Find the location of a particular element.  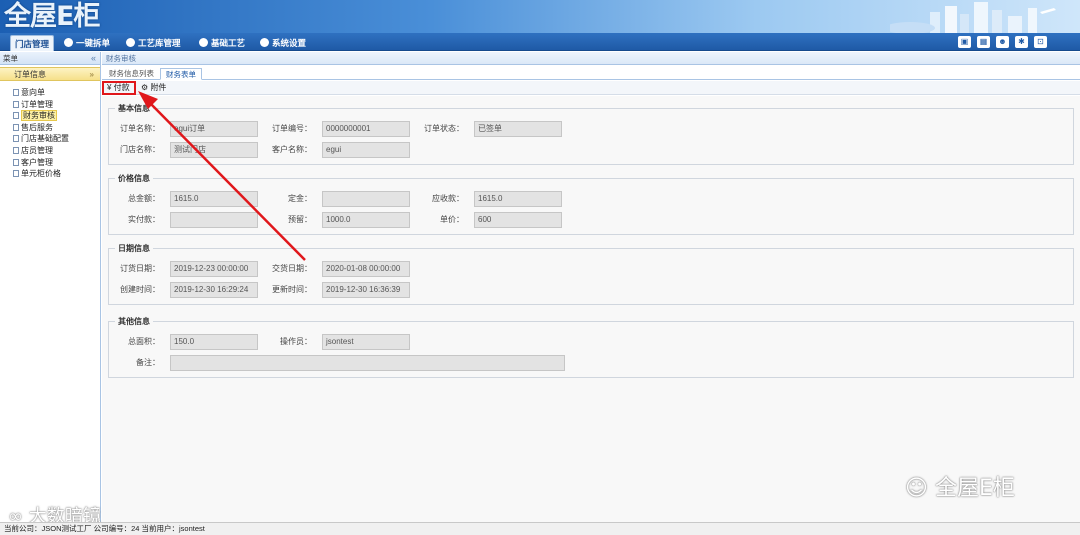

sidebar-item-intention: 意向单 is located at coordinates (50, 93).